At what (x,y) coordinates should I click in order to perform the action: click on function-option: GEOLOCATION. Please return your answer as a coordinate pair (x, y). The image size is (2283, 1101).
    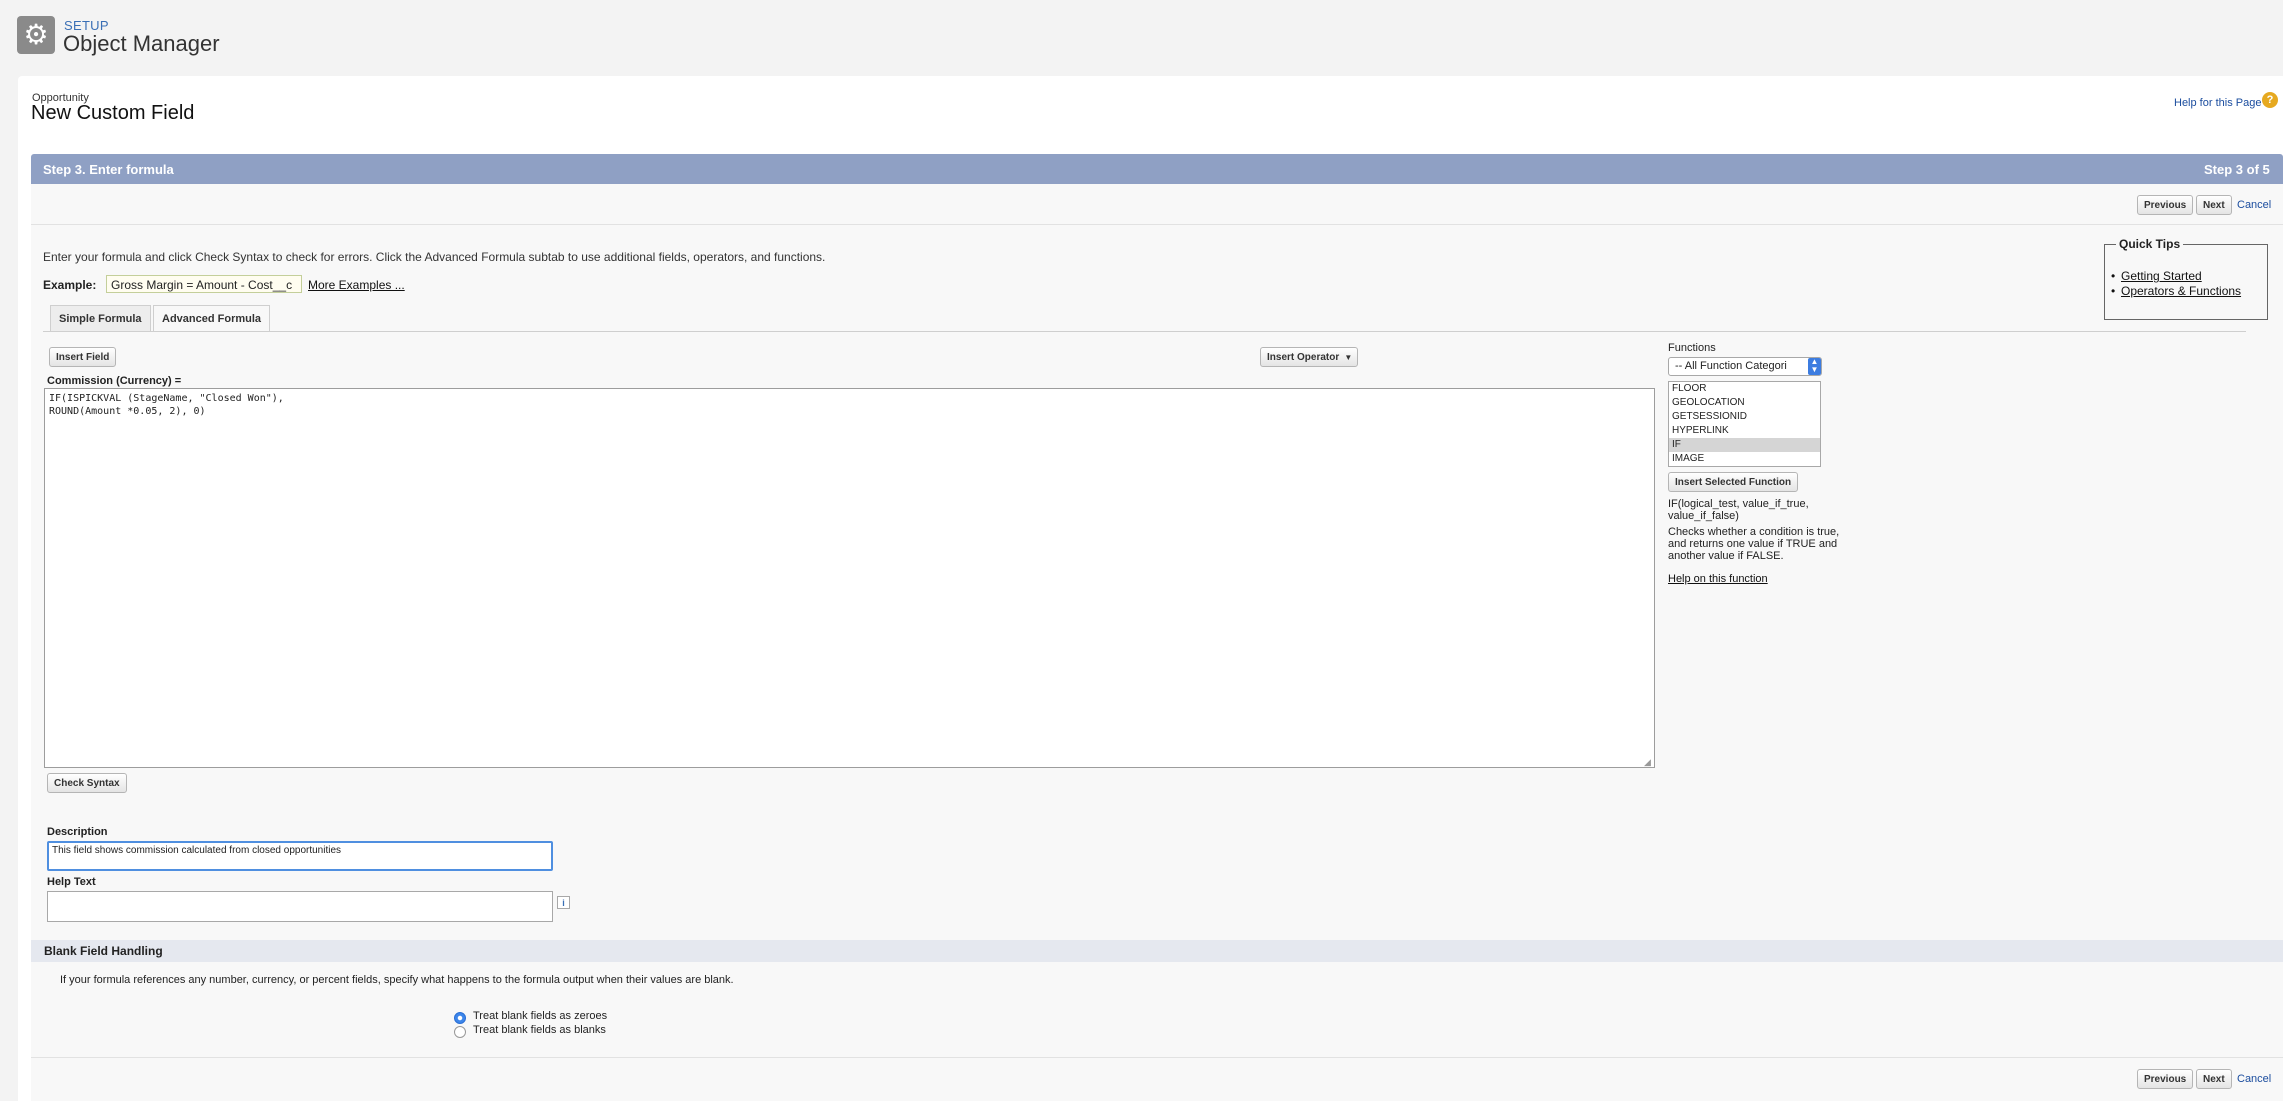
    Looking at the image, I should click on (1744, 403).